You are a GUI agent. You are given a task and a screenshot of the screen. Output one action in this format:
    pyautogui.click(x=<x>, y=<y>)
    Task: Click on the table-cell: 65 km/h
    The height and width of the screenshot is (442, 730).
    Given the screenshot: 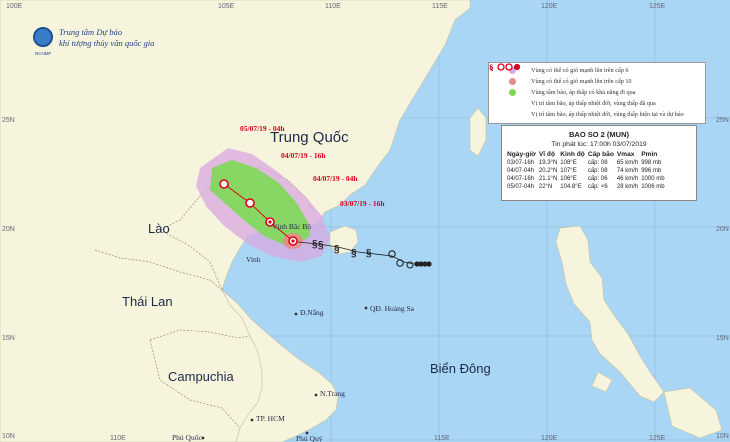 What is the action you would take?
    pyautogui.click(x=627, y=163)
    